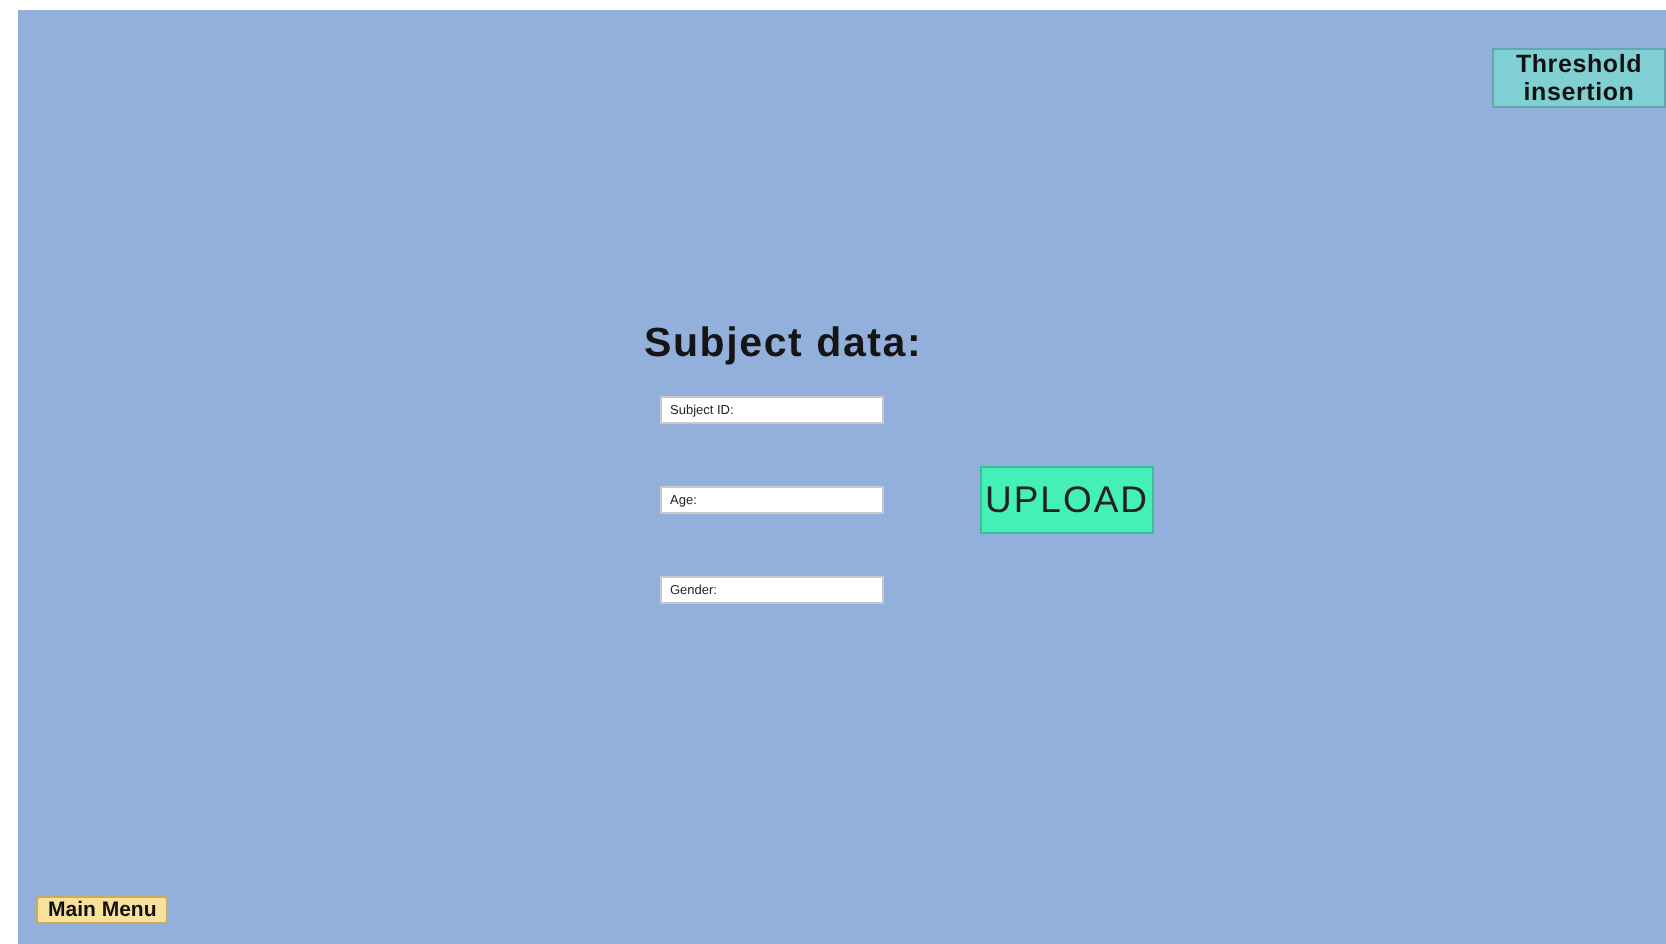 The height and width of the screenshot is (944, 1666). Describe the element at coordinates (102, 910) in the screenshot. I see `main-menu-button: Main Menu` at that location.